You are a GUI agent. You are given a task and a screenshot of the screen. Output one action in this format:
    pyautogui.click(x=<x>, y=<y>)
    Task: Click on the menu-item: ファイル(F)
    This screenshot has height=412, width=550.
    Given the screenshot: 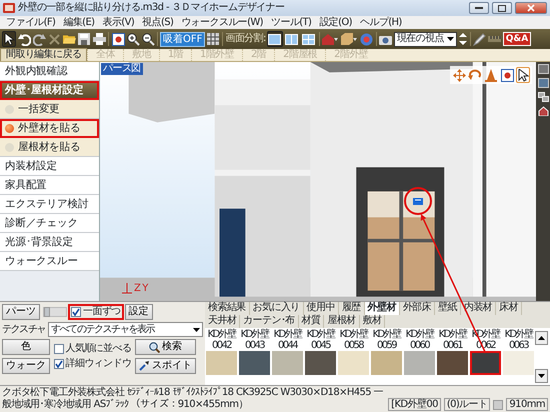 What is the action you would take?
    pyautogui.click(x=31, y=22)
    